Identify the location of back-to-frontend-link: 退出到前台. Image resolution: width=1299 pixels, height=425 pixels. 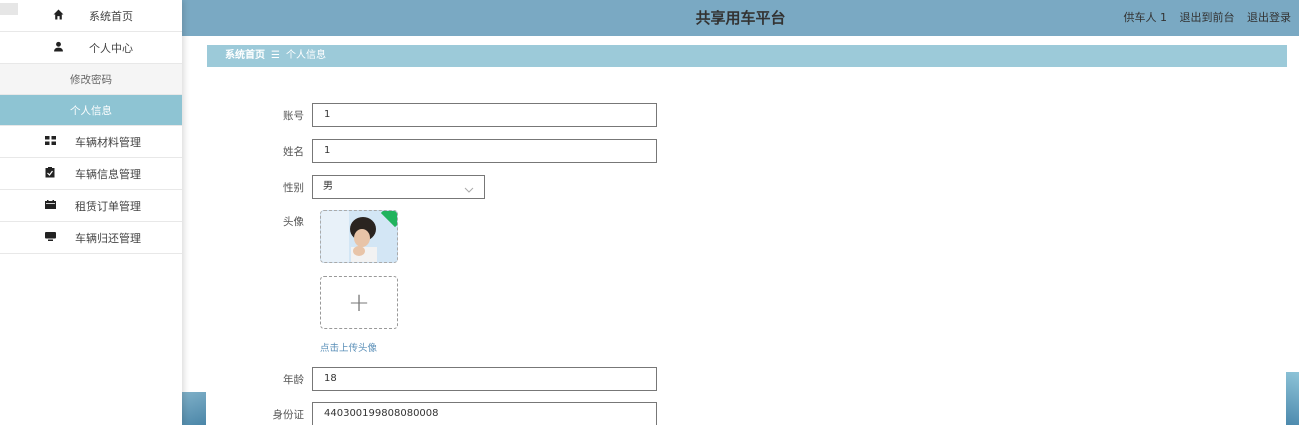
(1207, 17).